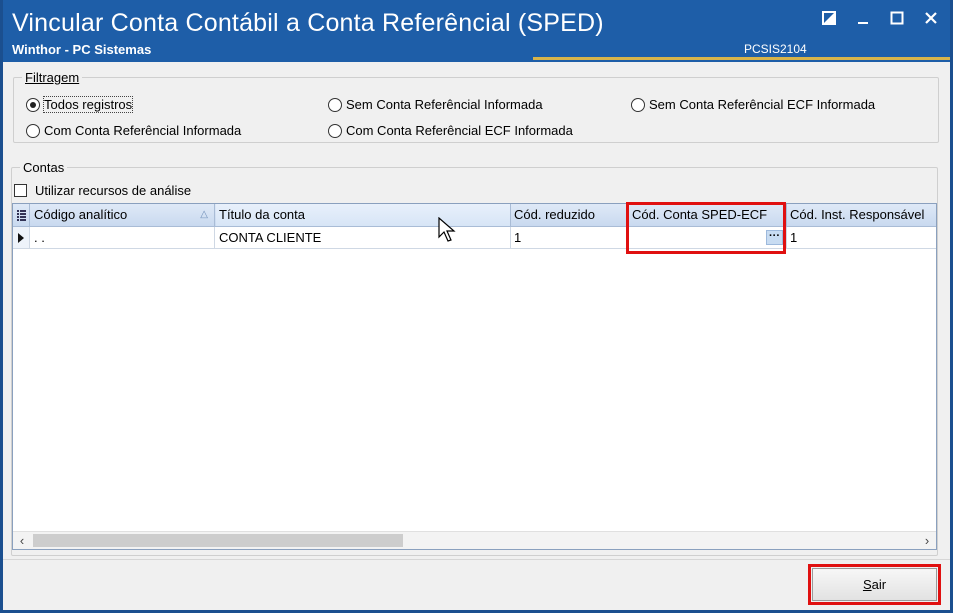 The width and height of the screenshot is (953, 613). I want to click on radio-label: Todos registros, so click(88, 104).